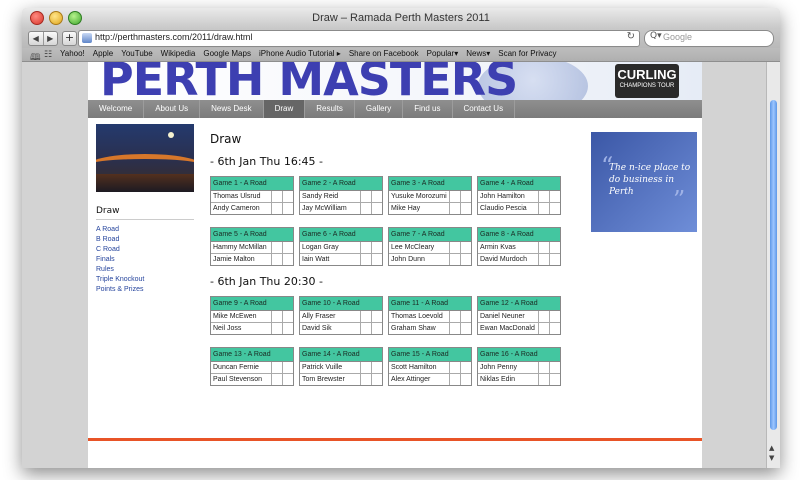 The height and width of the screenshot is (480, 800). Describe the element at coordinates (171, 135) in the screenshot. I see `moon-shape` at that location.